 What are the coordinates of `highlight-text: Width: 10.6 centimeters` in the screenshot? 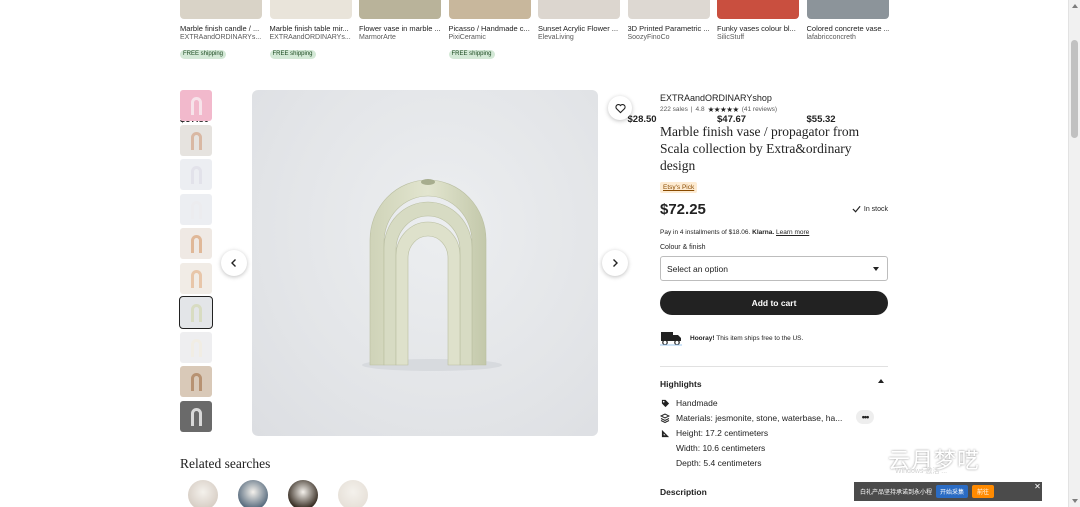 It's located at (721, 448).